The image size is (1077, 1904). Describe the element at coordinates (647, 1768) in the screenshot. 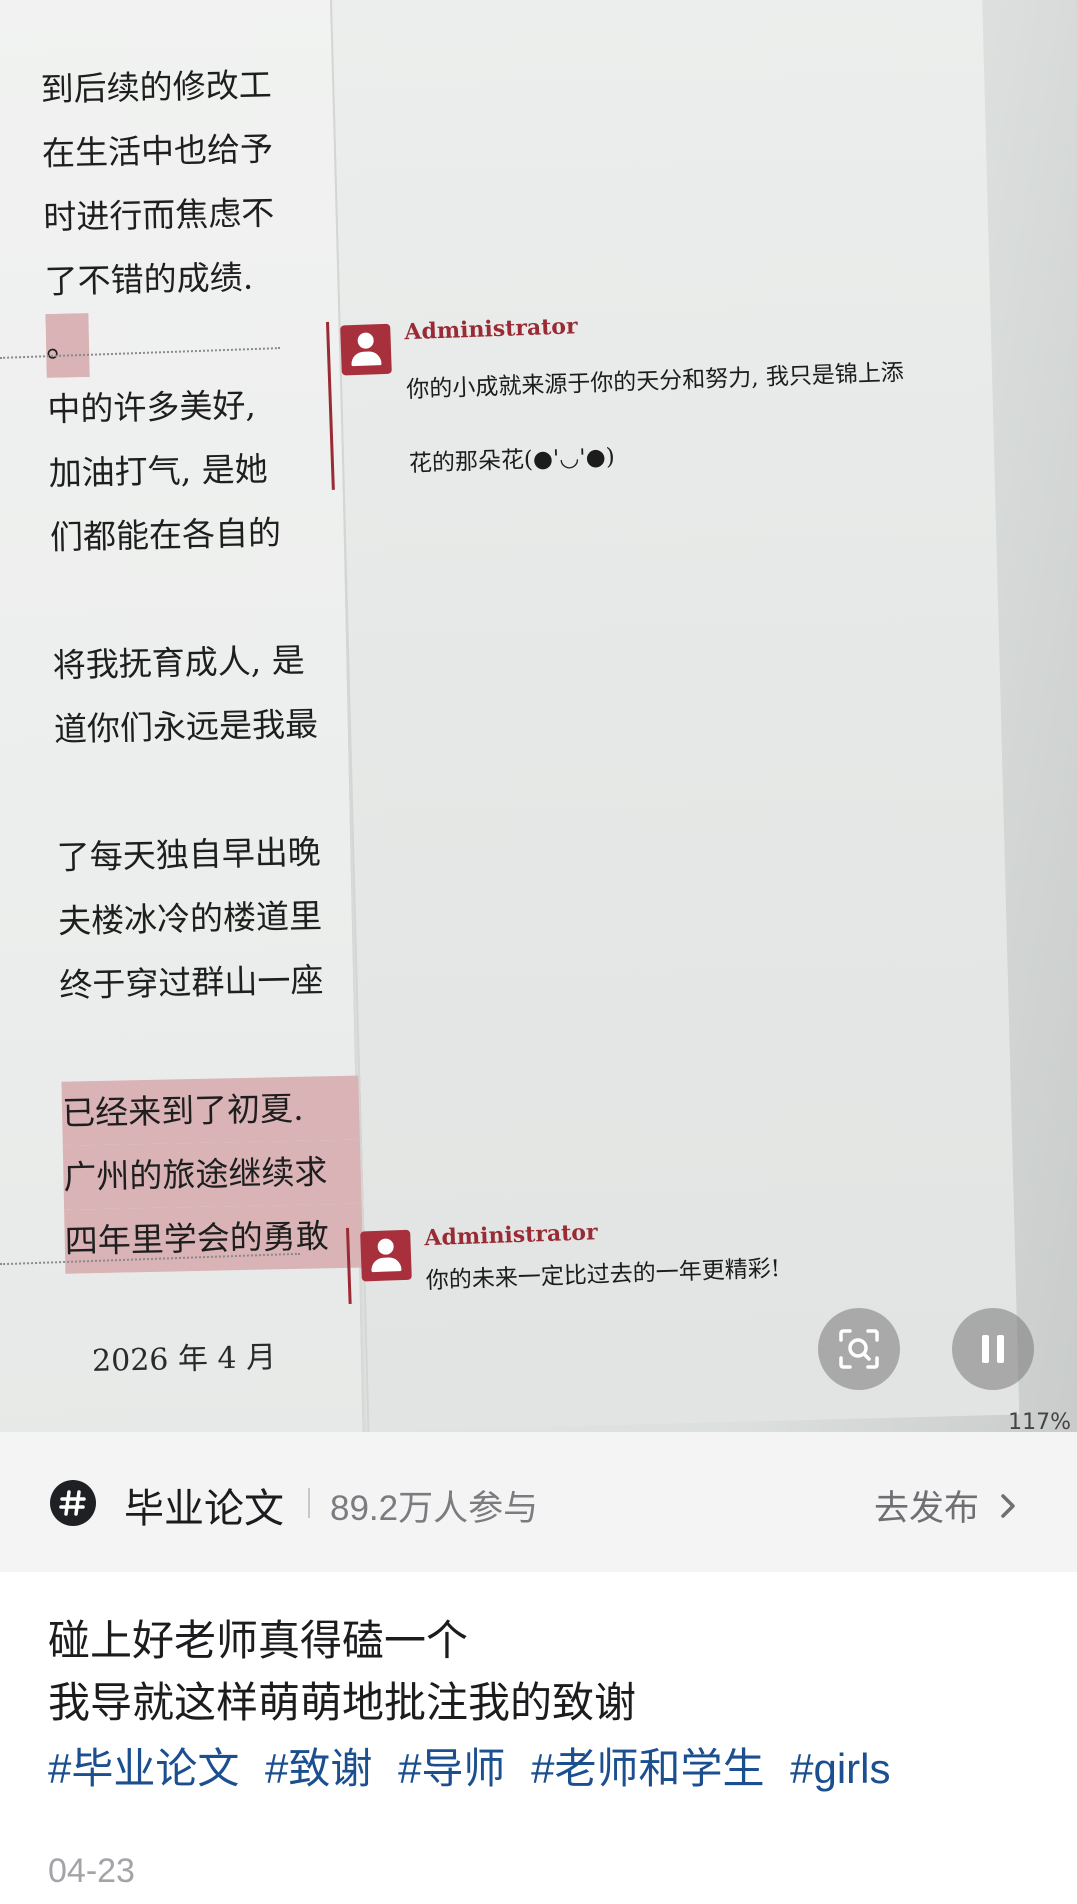

I see `hashtag-link: #老师和学生` at that location.